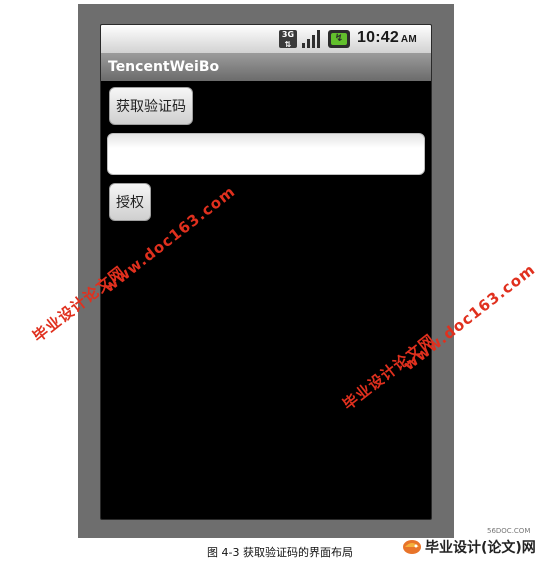 This screenshot has width=560, height=561. Describe the element at coordinates (130, 202) in the screenshot. I see `authorize-button: 授权` at that location.